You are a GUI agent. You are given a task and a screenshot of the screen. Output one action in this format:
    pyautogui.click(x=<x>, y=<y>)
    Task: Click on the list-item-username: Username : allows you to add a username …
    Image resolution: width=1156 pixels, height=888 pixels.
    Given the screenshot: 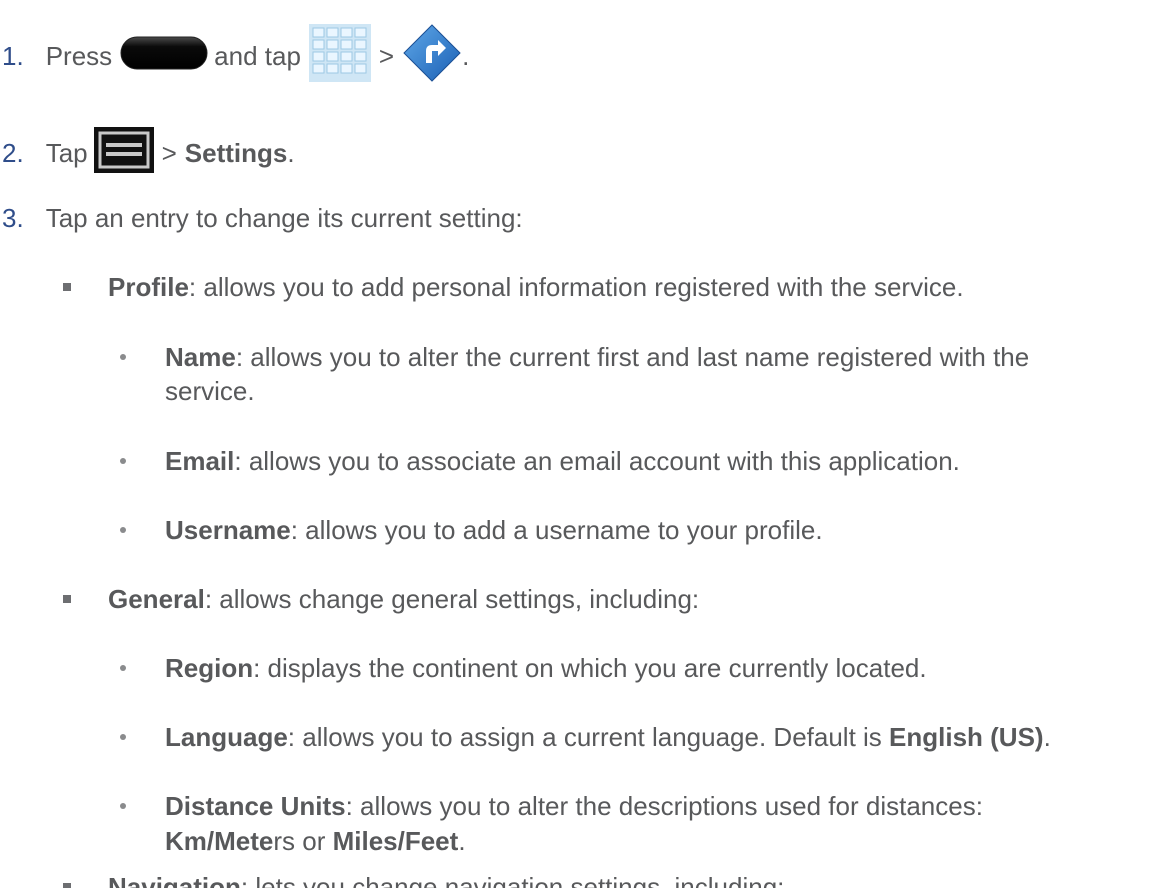 What is the action you would take?
    pyautogui.click(x=471, y=530)
    